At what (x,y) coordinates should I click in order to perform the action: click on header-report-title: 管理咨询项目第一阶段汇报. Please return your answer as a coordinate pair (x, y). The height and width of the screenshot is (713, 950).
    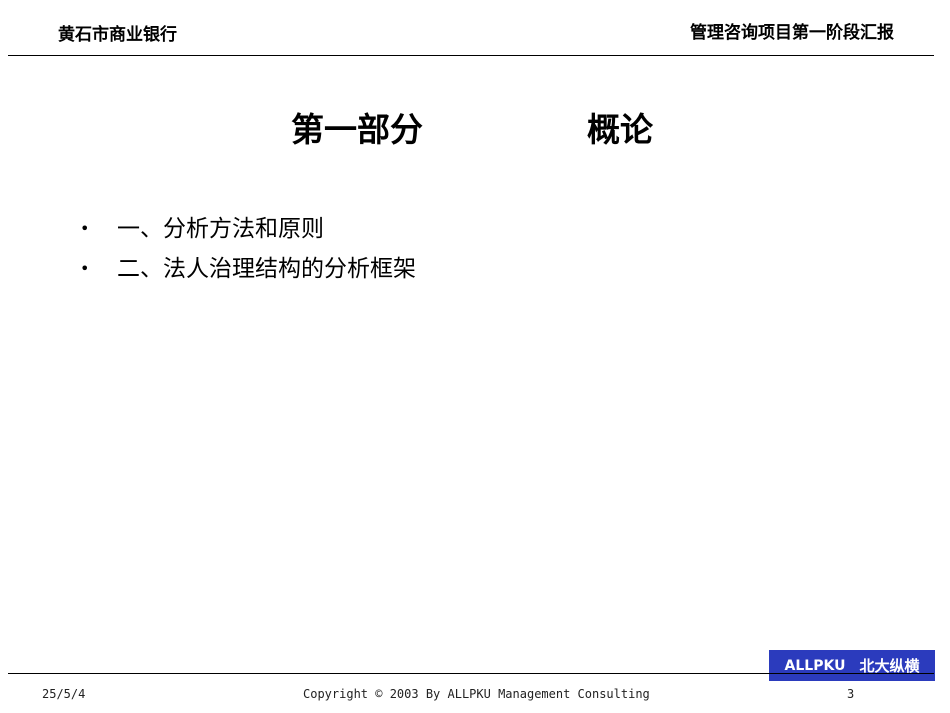
    Looking at the image, I should click on (792, 33).